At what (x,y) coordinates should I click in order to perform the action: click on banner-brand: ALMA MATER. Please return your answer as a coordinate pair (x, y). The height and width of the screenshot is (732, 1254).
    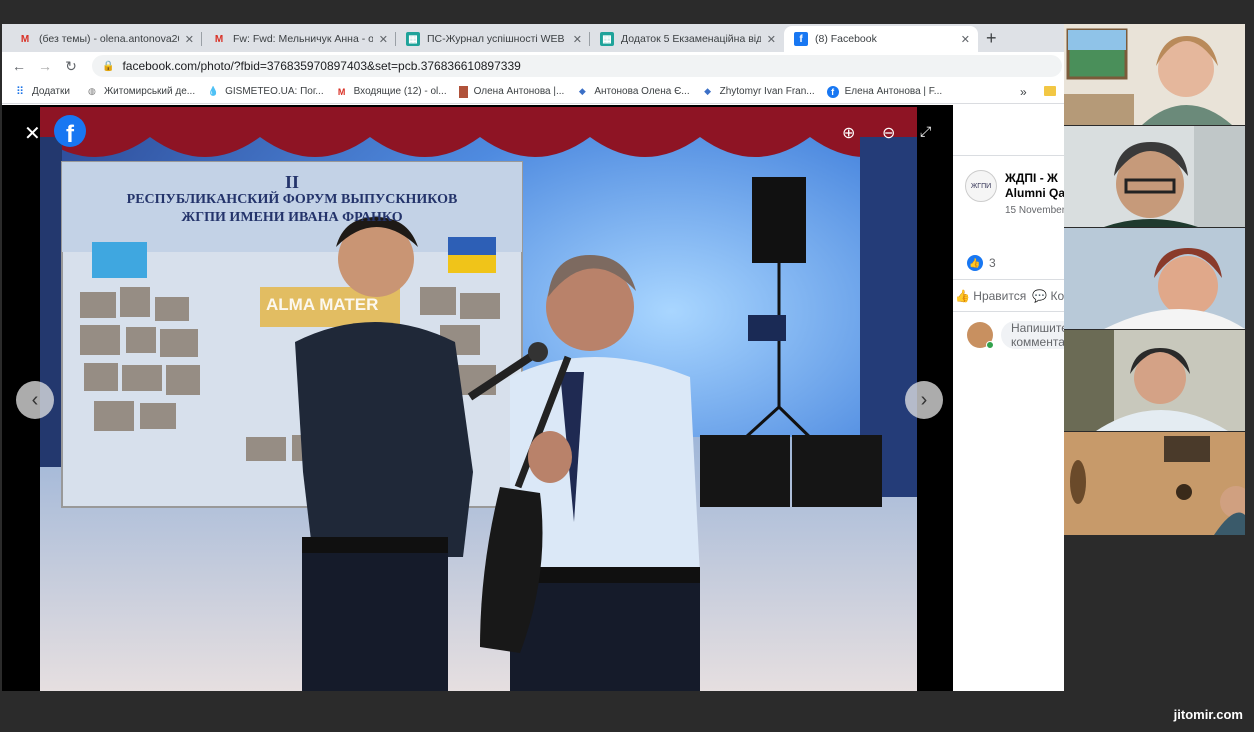
    Looking at the image, I should click on (322, 304).